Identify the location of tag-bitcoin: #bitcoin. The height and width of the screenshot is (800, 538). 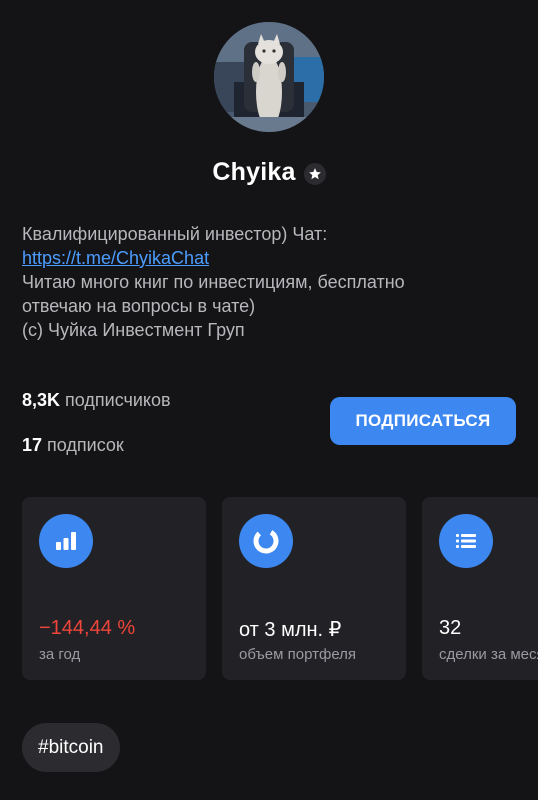
(71, 747).